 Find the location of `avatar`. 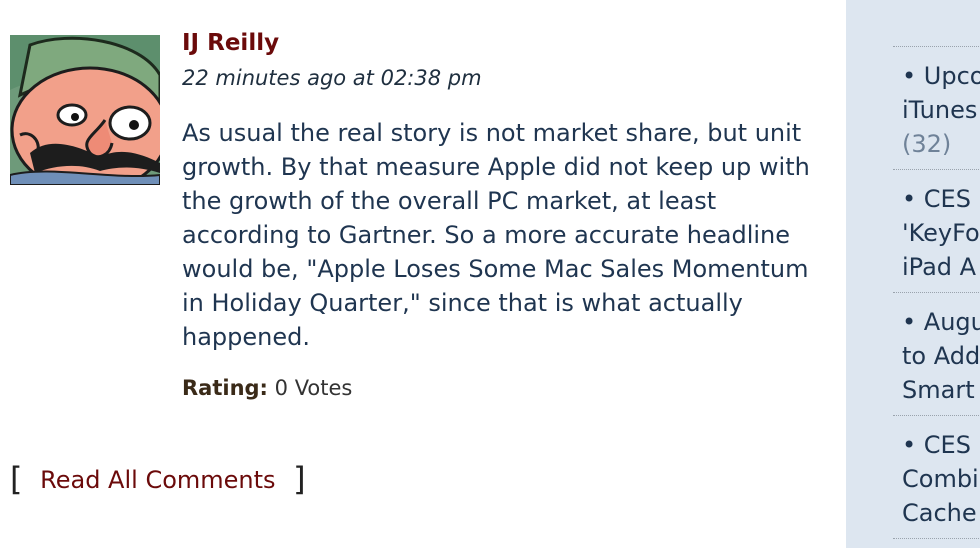

avatar is located at coordinates (85, 110).